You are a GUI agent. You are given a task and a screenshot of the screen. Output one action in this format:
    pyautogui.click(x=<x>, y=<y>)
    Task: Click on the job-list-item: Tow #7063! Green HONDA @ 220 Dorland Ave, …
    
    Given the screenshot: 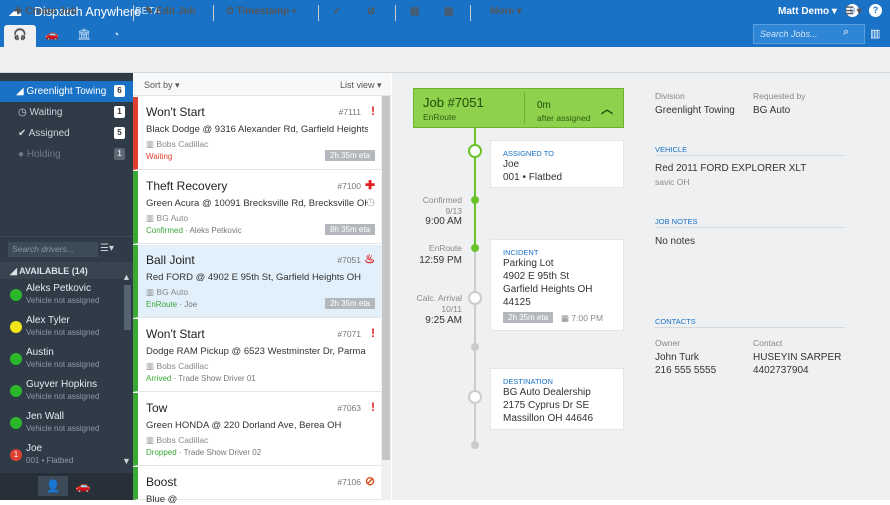 What is the action you would take?
    pyautogui.click(x=257, y=429)
    